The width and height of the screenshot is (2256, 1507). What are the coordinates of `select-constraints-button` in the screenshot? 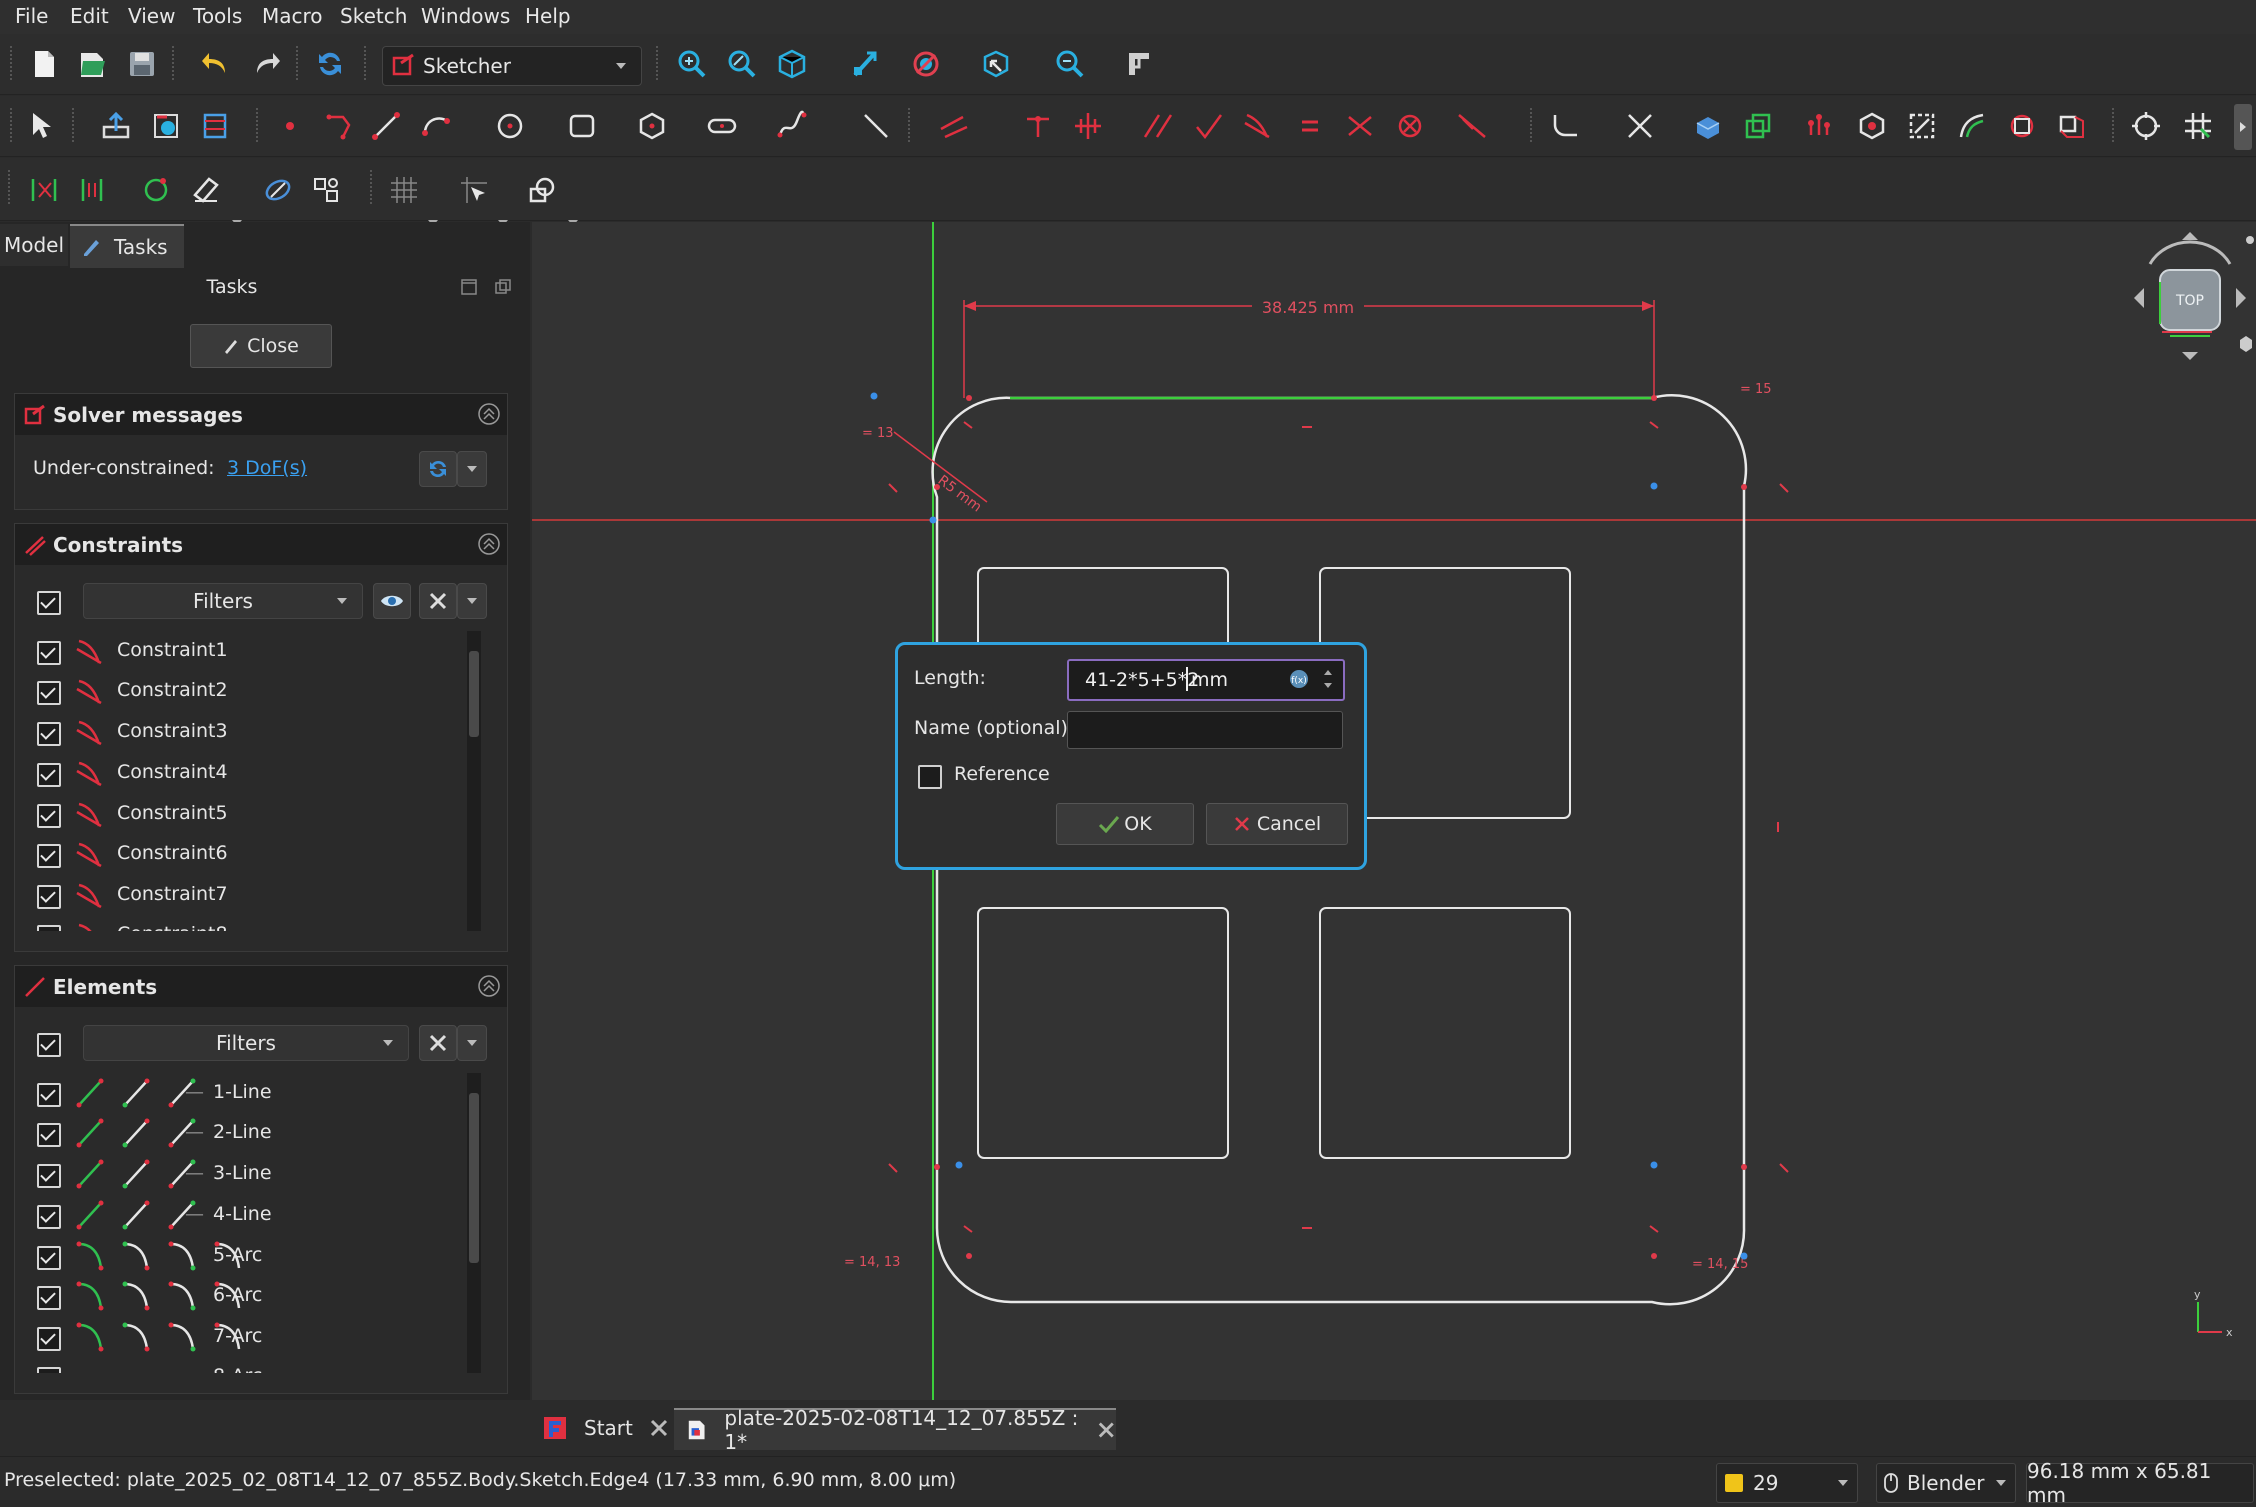 It's located at (1822, 126).